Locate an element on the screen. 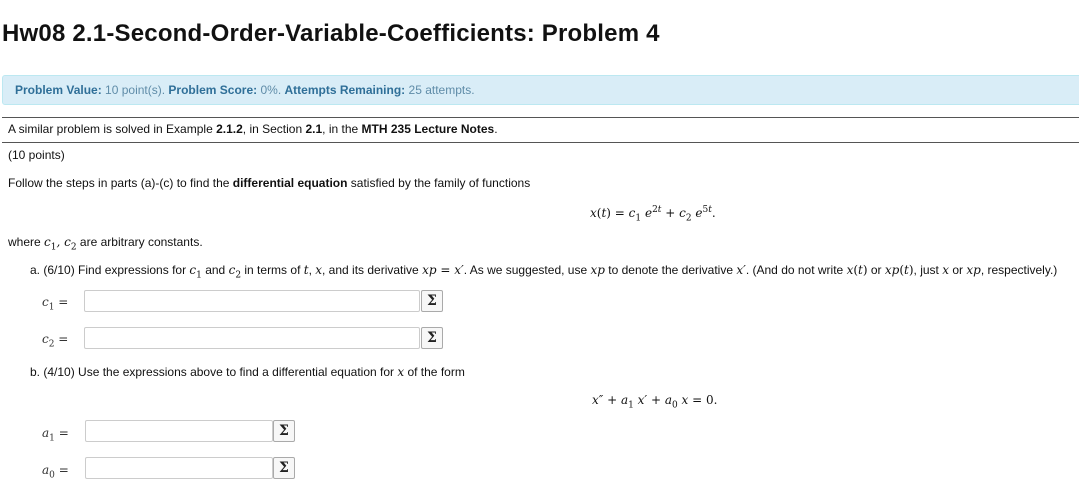 Image resolution: width=1079 pixels, height=492 pixels. target-ode-equation: x″ + a1 x′ + a0 x = 0. is located at coordinates (655, 402).